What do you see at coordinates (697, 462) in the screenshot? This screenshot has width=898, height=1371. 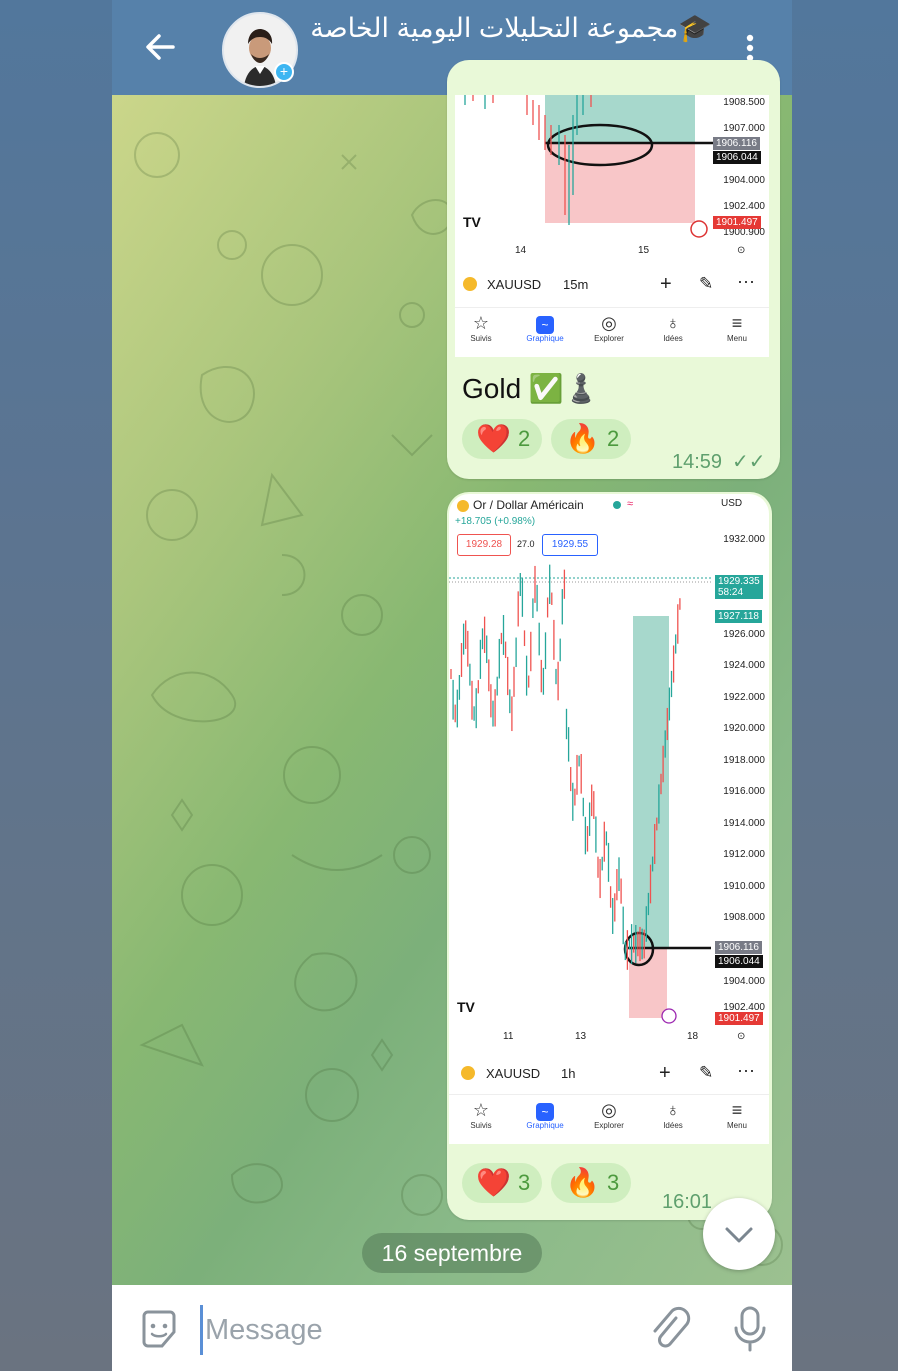 I see `message-time: 14:59` at bounding box center [697, 462].